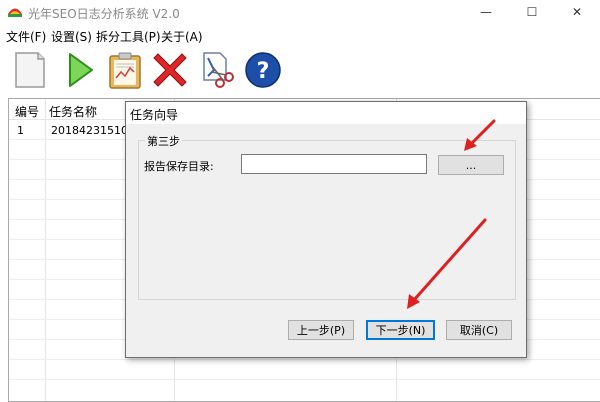 This screenshot has width=600, height=402. What do you see at coordinates (170, 70) in the screenshot?
I see `delete-icon` at bounding box center [170, 70].